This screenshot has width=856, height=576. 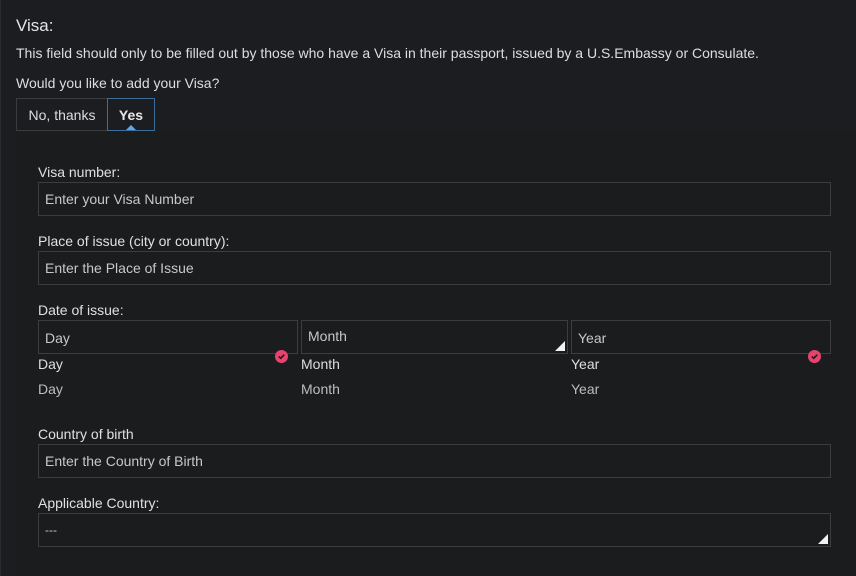 What do you see at coordinates (434, 268) in the screenshot?
I see `place-of-issue-input: Enter the Place of Issue` at bounding box center [434, 268].